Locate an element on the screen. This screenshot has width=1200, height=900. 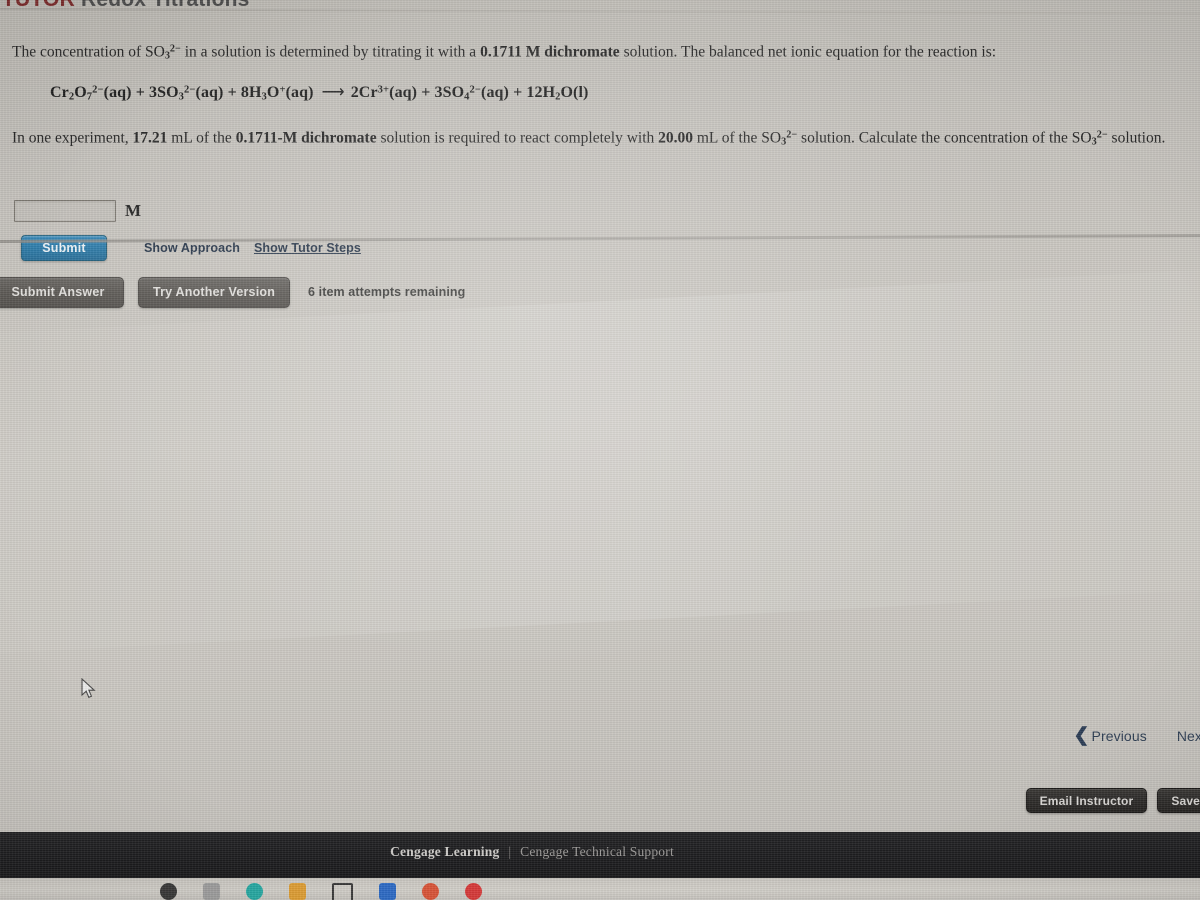
dock-icon-dark-circle is located at coordinates (168, 891).